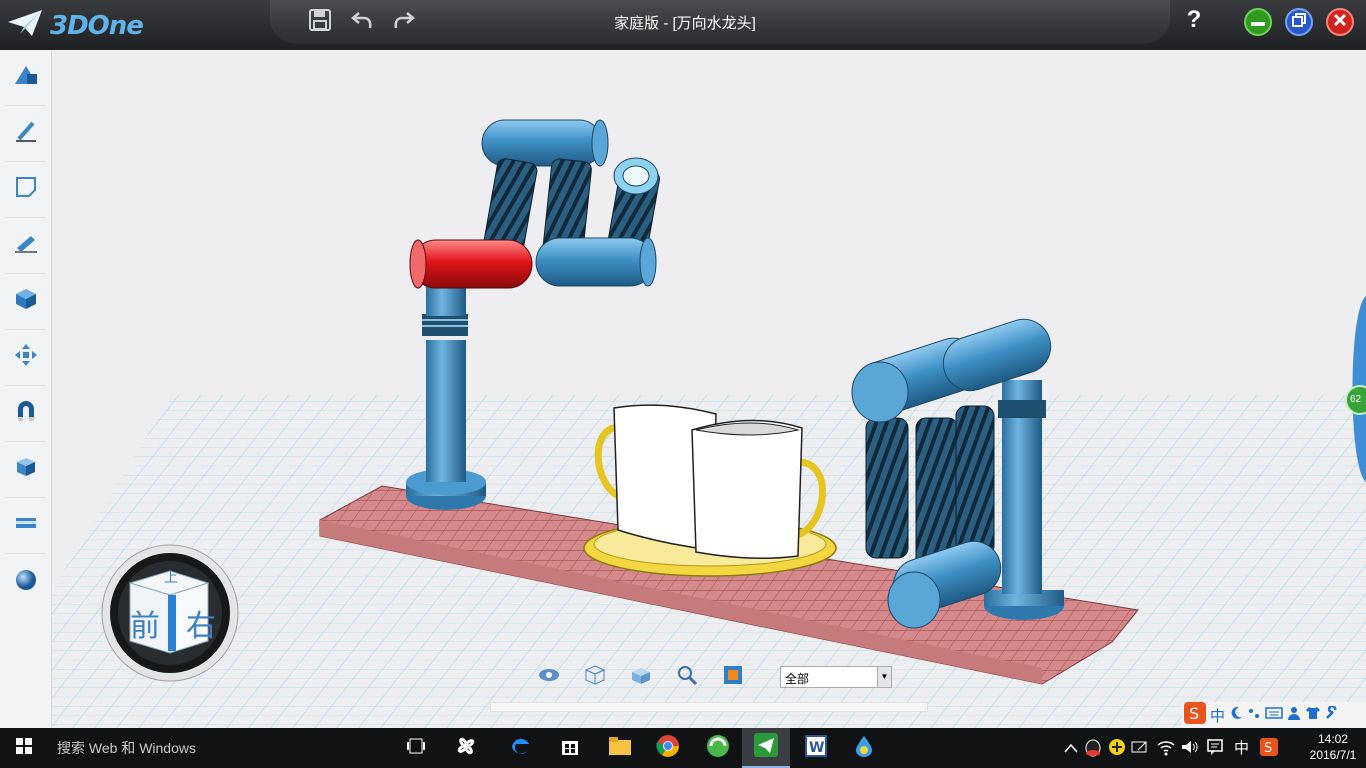  Describe the element at coordinates (1332, 714) in the screenshot. I see `wrench-icon` at that location.